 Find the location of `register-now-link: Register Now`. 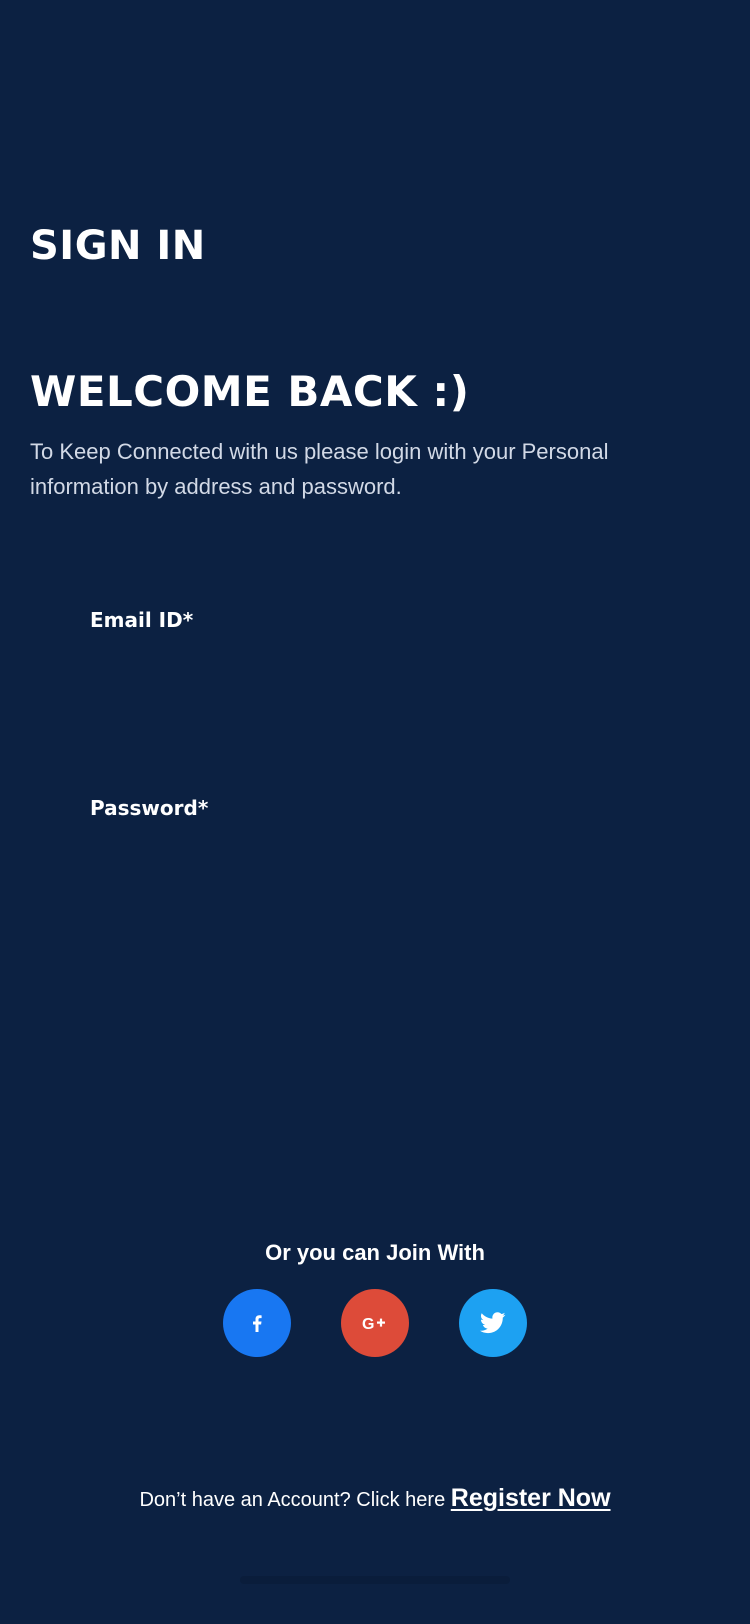

register-now-link: Register Now is located at coordinates (531, 1498).